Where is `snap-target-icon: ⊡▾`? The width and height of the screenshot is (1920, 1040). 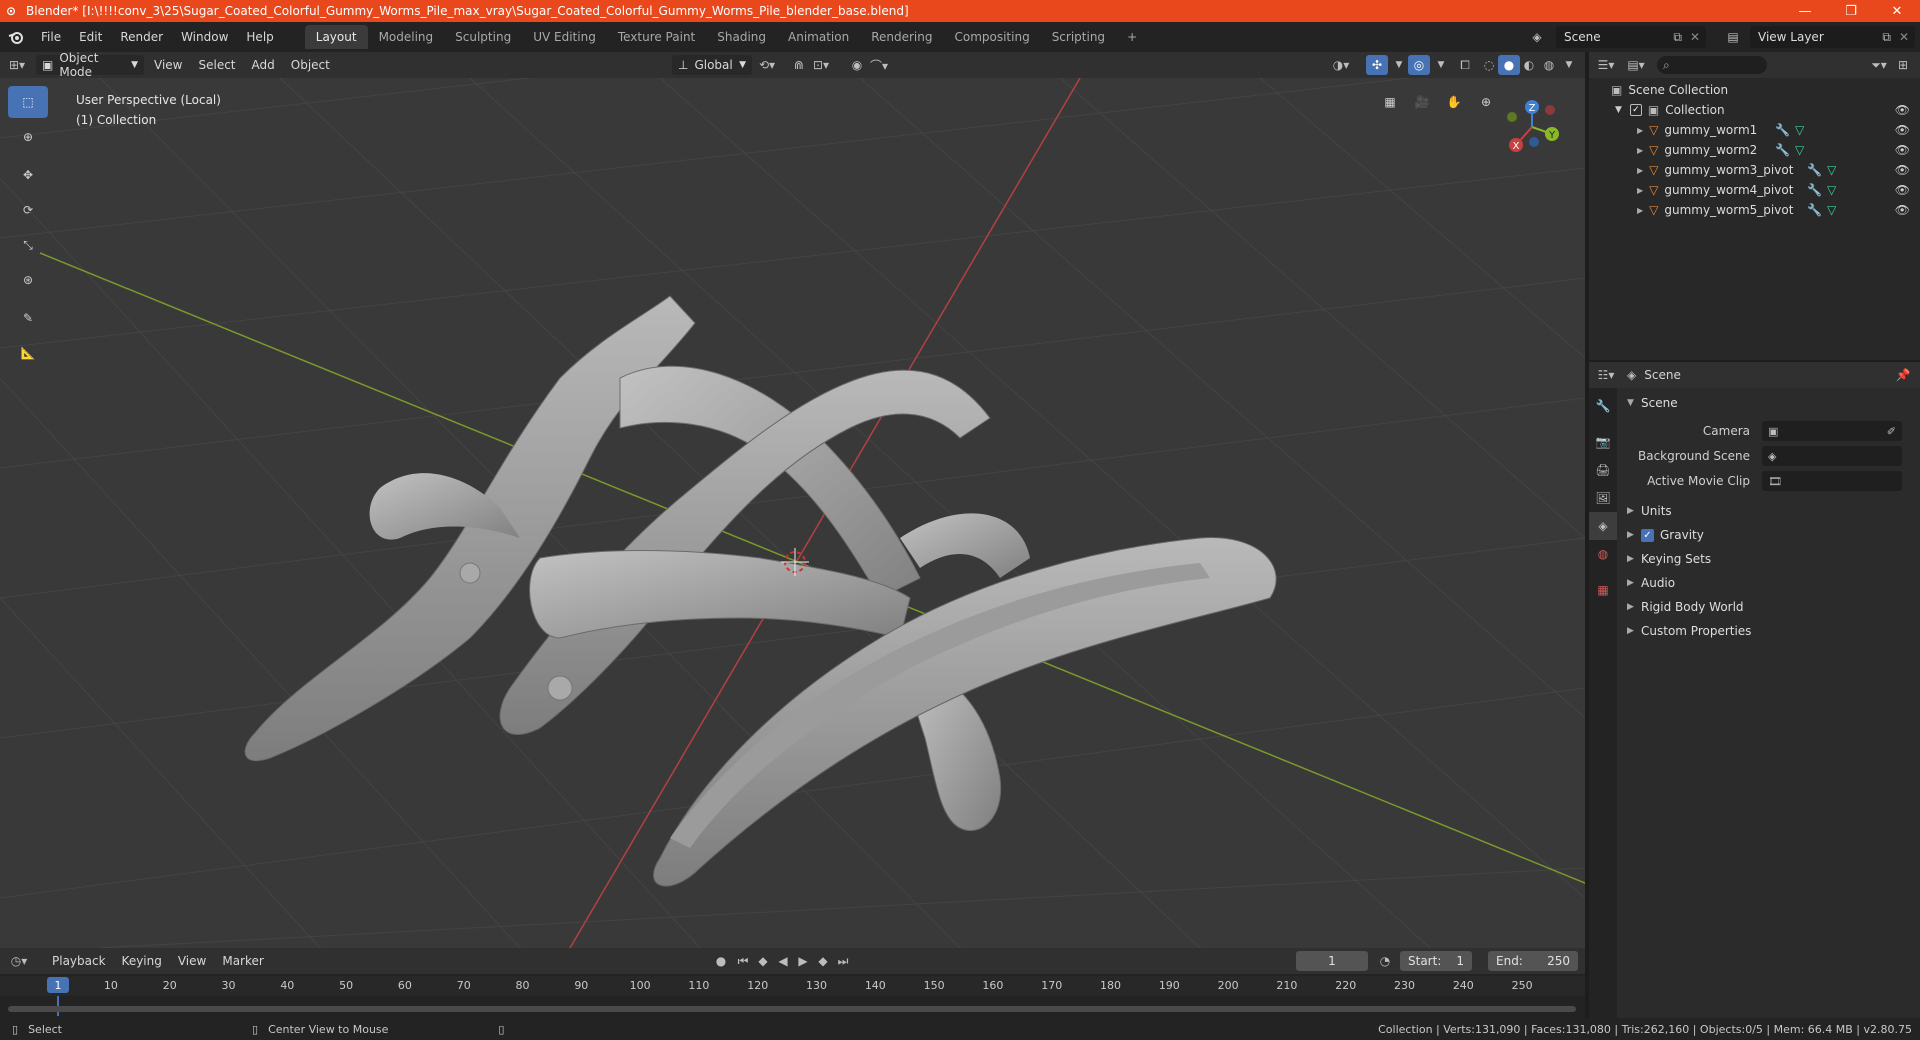
snap-target-icon: ⊡▾ is located at coordinates (821, 65).